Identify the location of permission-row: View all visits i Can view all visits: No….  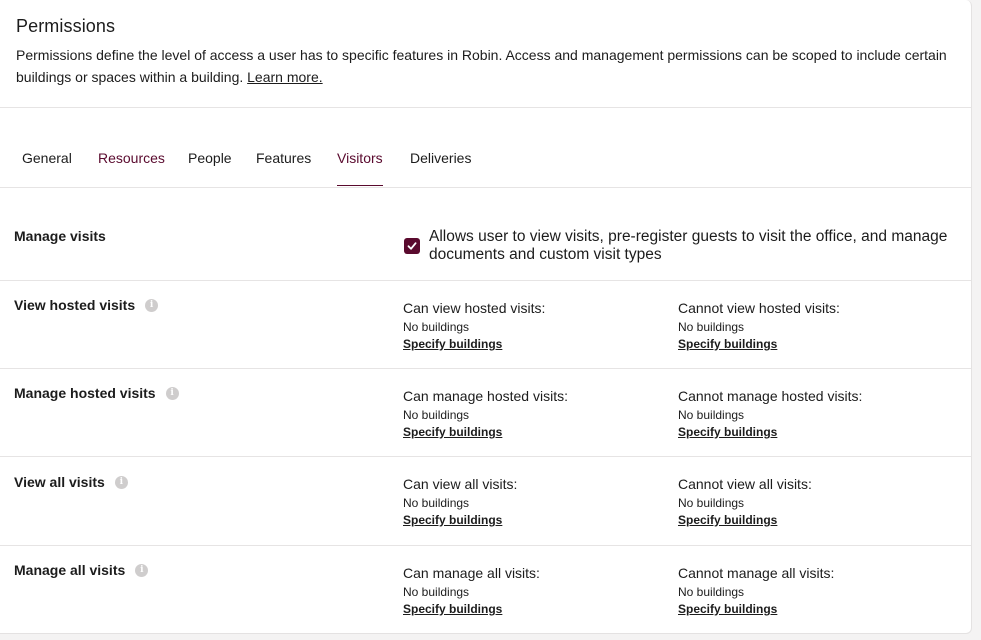
(485, 501).